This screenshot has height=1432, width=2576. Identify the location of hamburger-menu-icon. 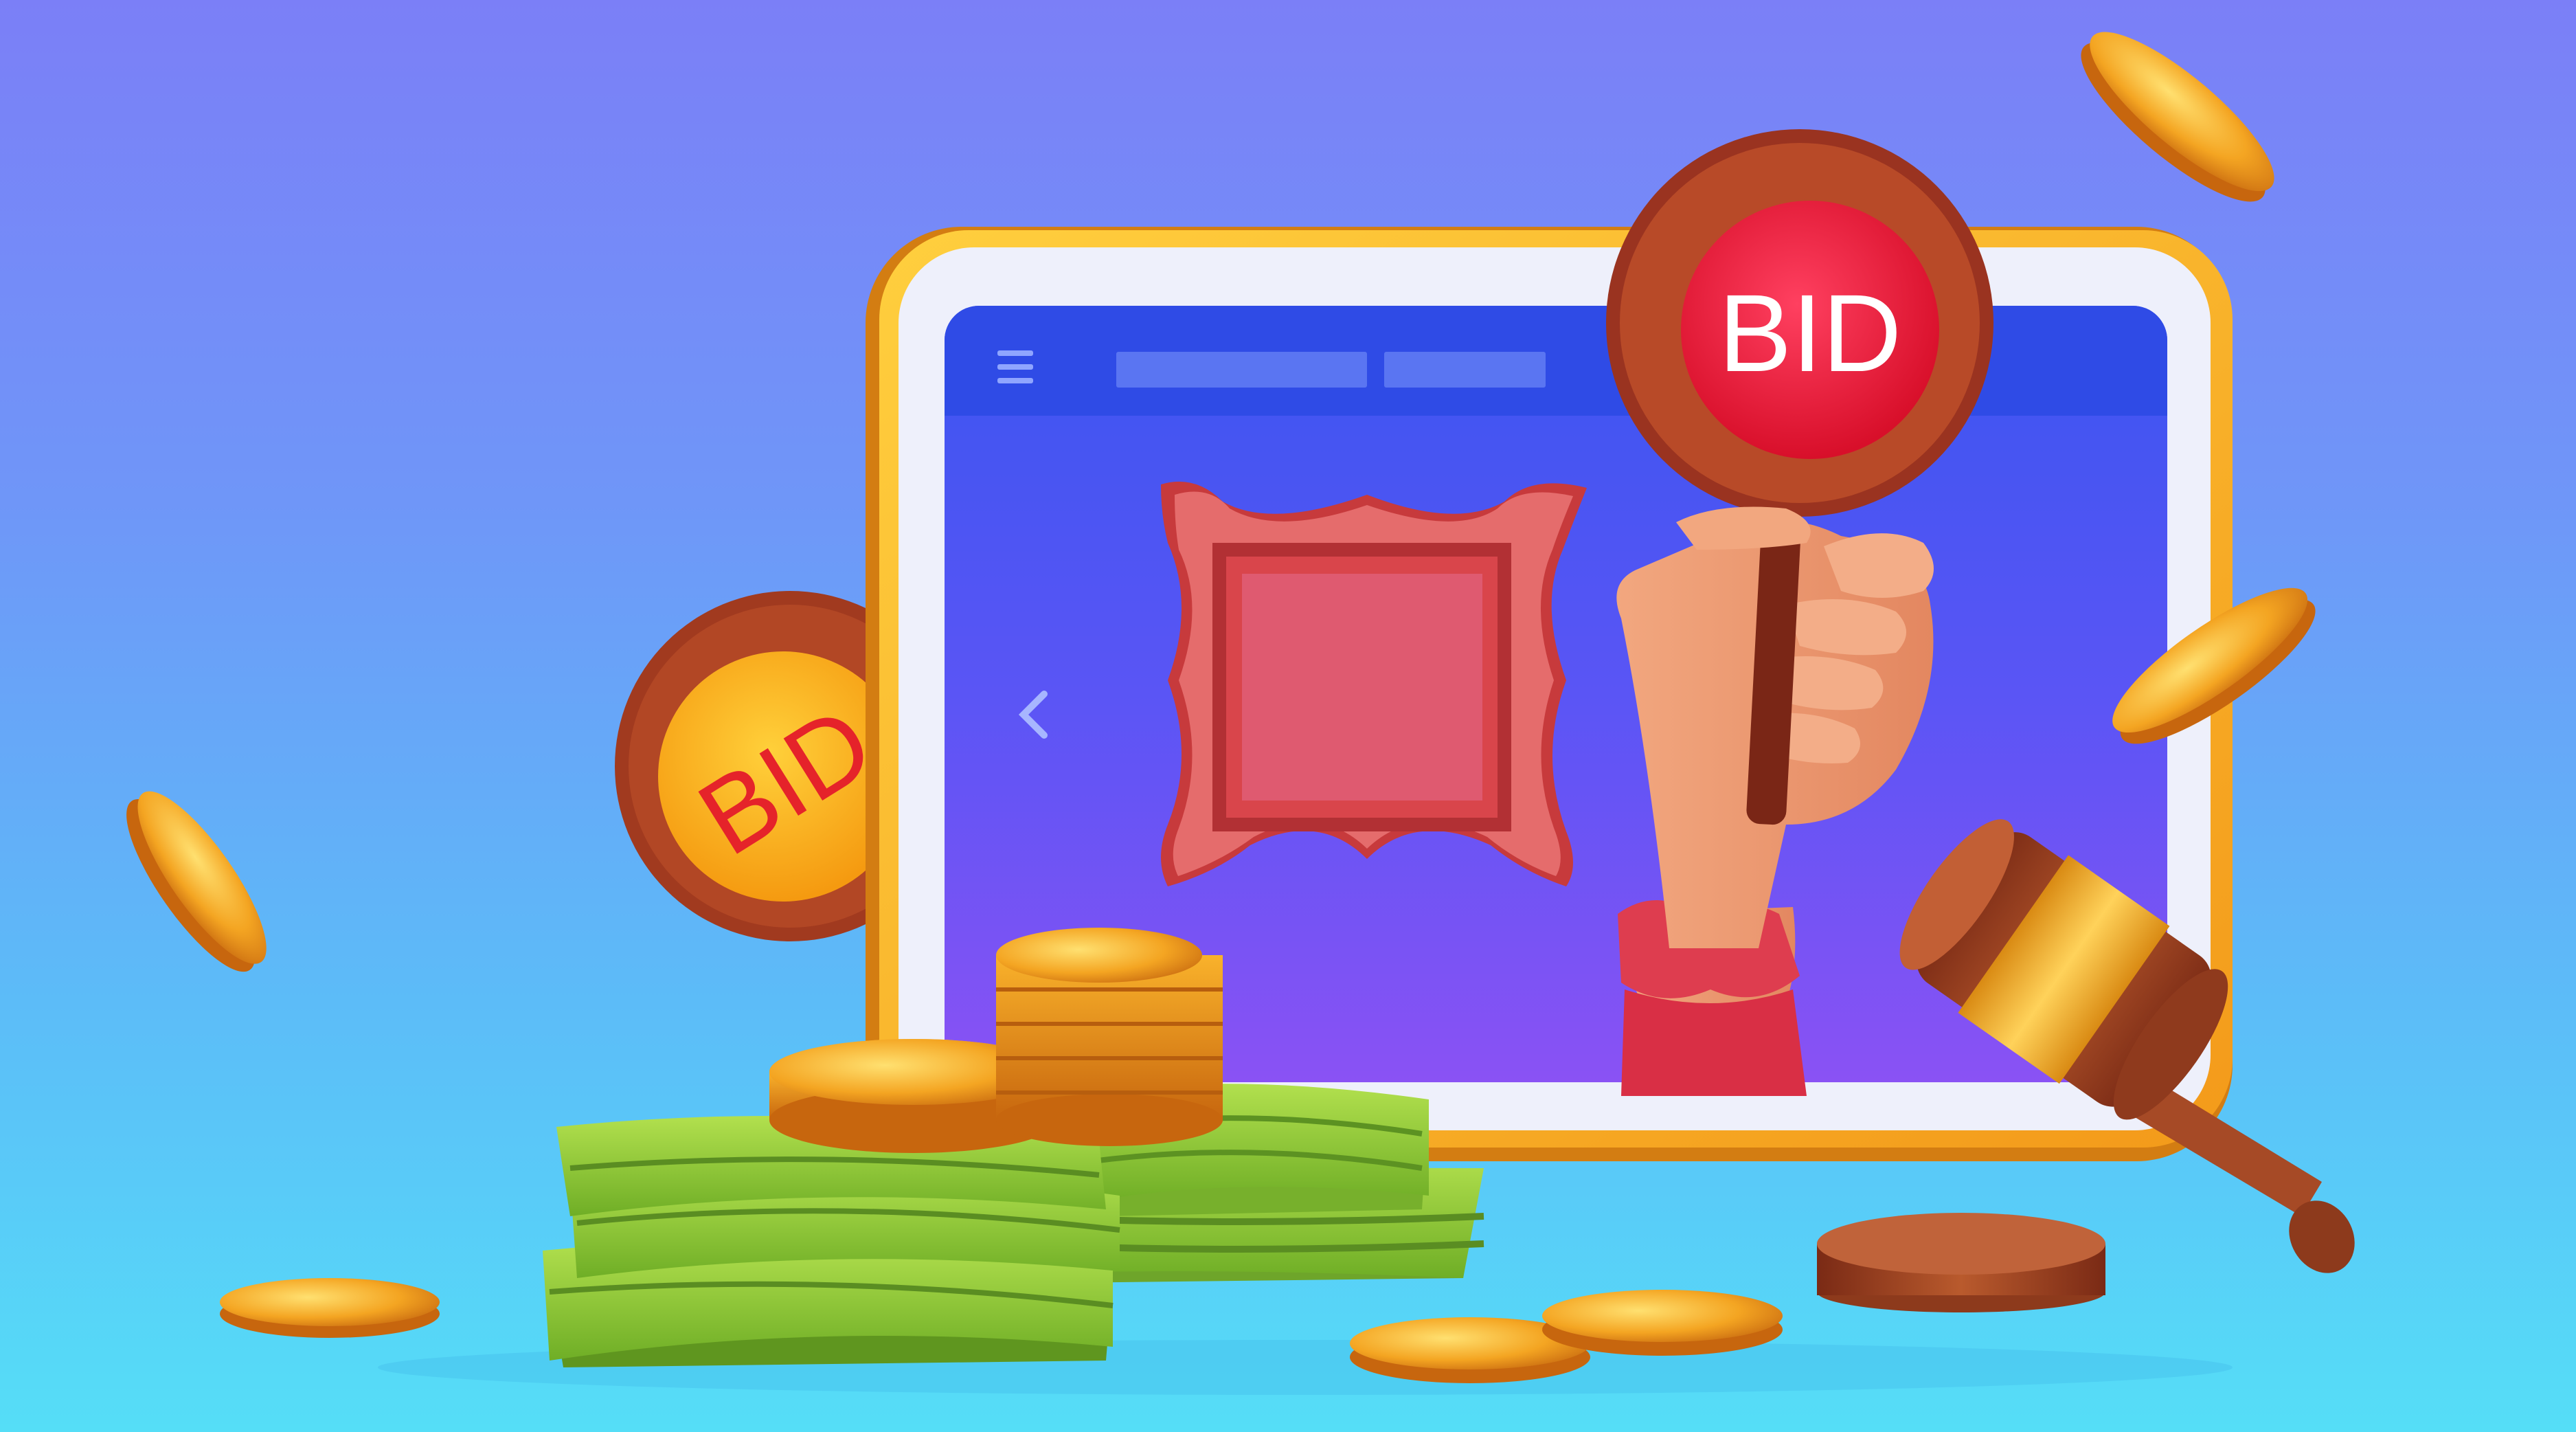
(1015, 366).